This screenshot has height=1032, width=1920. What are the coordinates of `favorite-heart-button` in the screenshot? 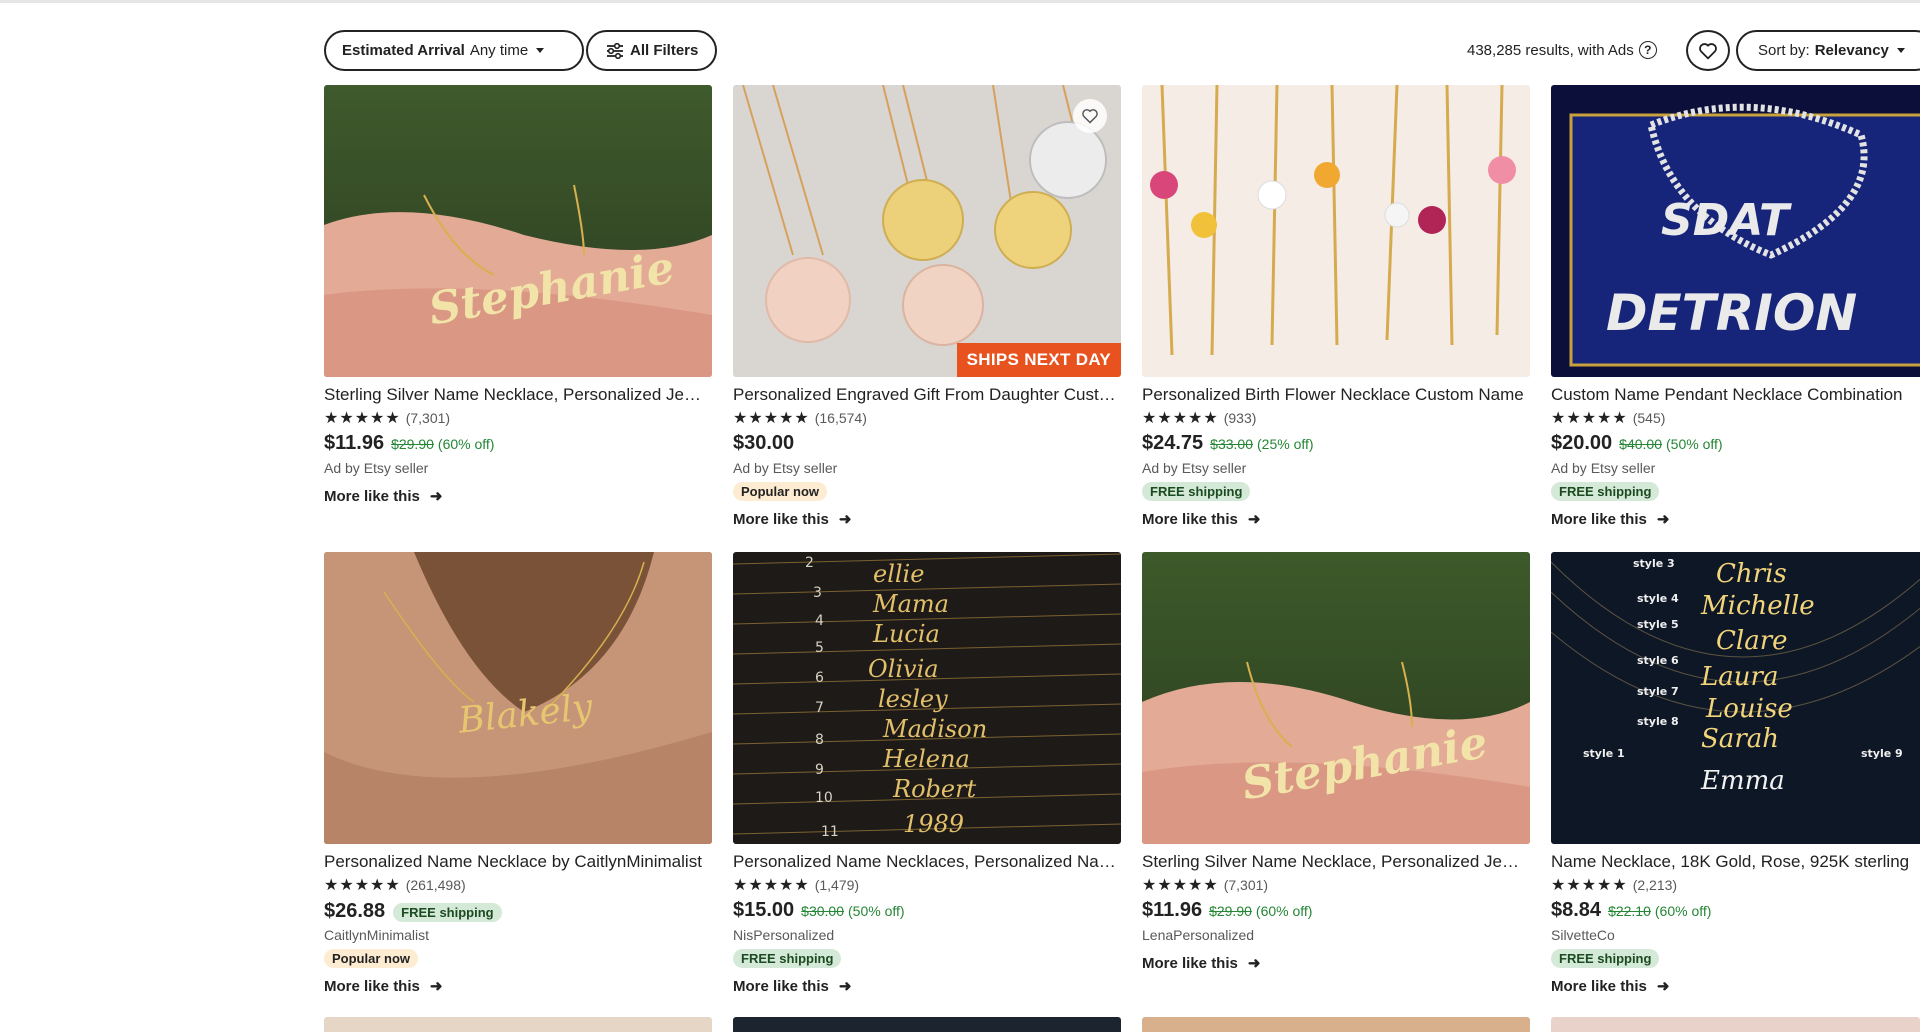 It's located at (1090, 116).